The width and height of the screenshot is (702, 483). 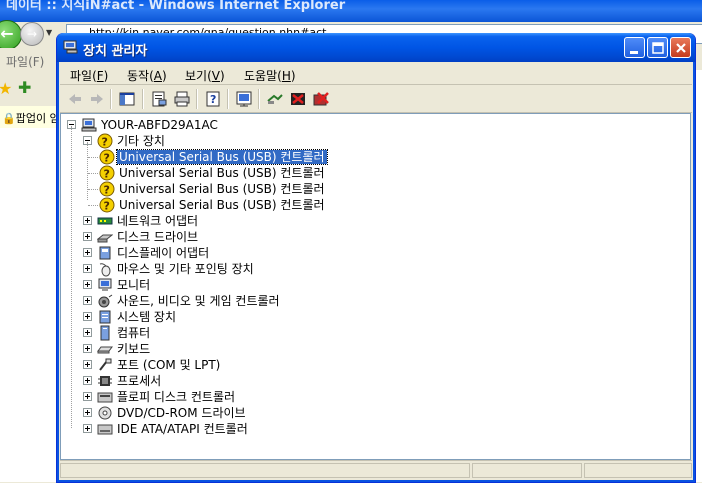 What do you see at coordinates (169, 365) in the screenshot?
I see `category-label: 포트 (COM 및 LPT)` at bounding box center [169, 365].